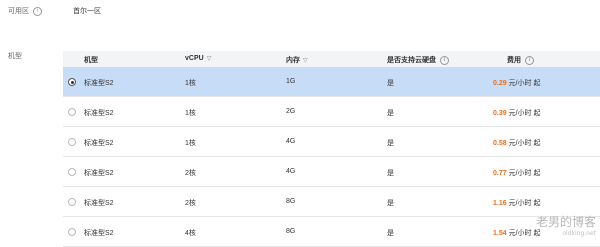 The width and height of the screenshot is (600, 247). What do you see at coordinates (15, 56) in the screenshot?
I see `instance-type-label: 机型` at bounding box center [15, 56].